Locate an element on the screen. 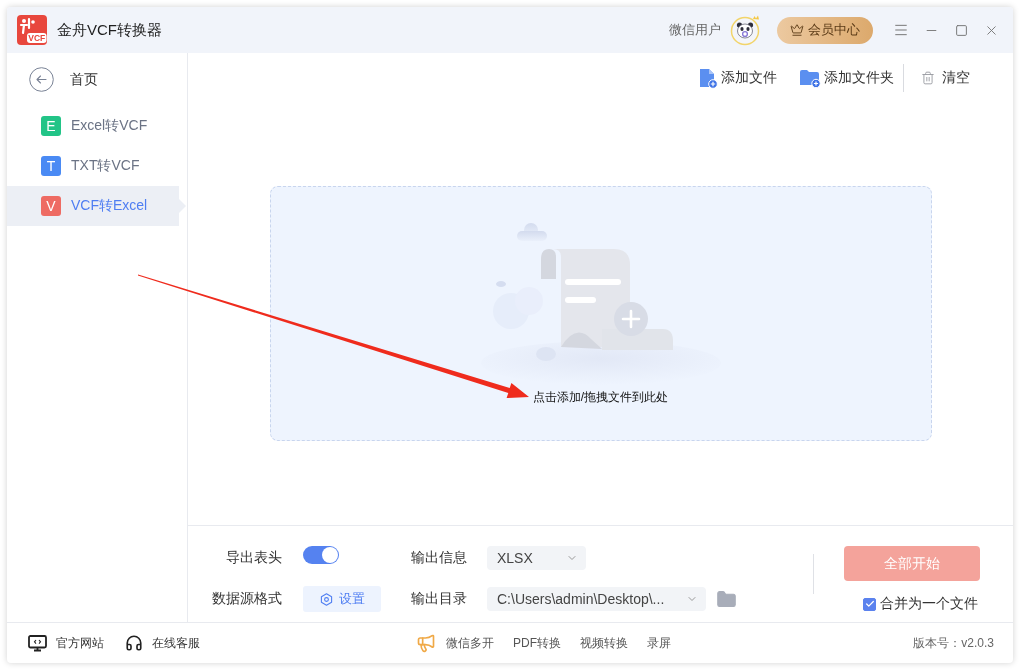 This screenshot has width=1020, height=670. footer-link: 官方网站 is located at coordinates (66, 643).